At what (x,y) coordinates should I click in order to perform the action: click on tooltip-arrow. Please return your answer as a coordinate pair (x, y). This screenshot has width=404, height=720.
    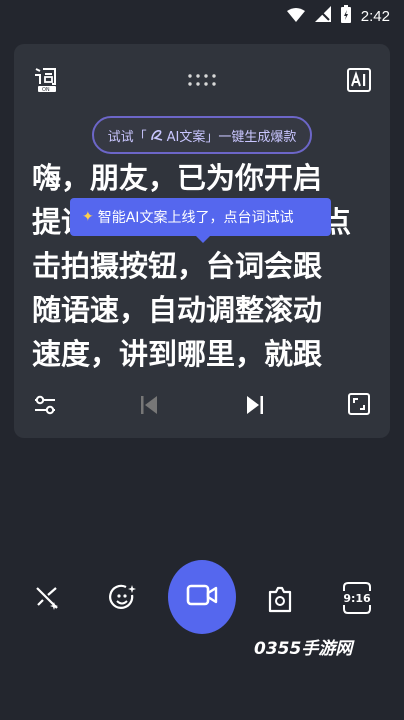
    Looking at the image, I should click on (203, 239).